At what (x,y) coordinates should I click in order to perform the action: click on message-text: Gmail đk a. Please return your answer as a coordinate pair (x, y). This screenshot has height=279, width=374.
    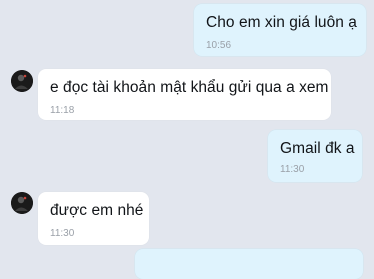
    Looking at the image, I should click on (317, 148).